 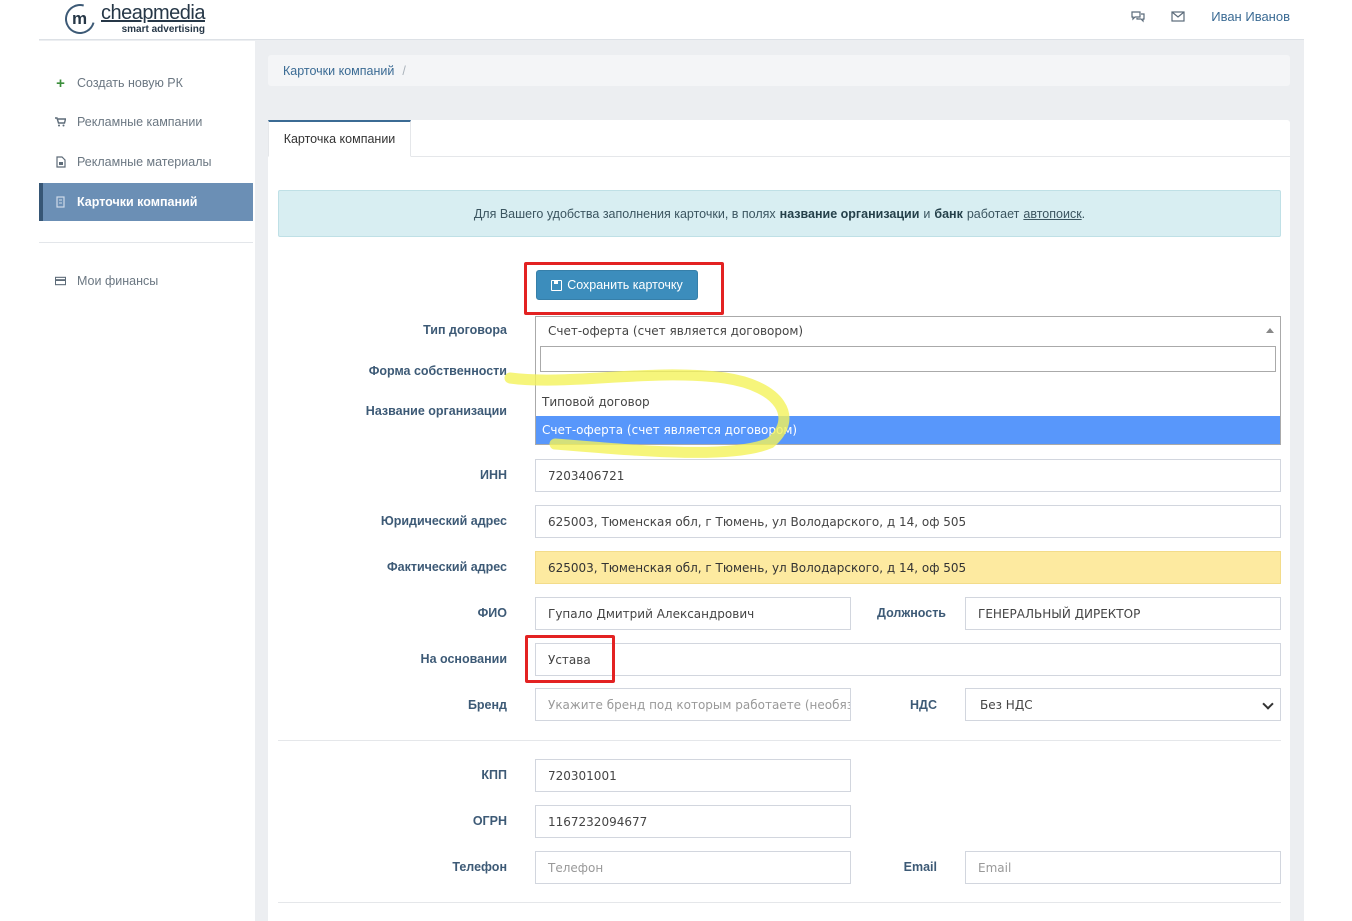 I want to click on chevron-down-icon, so click(x=1268, y=704).